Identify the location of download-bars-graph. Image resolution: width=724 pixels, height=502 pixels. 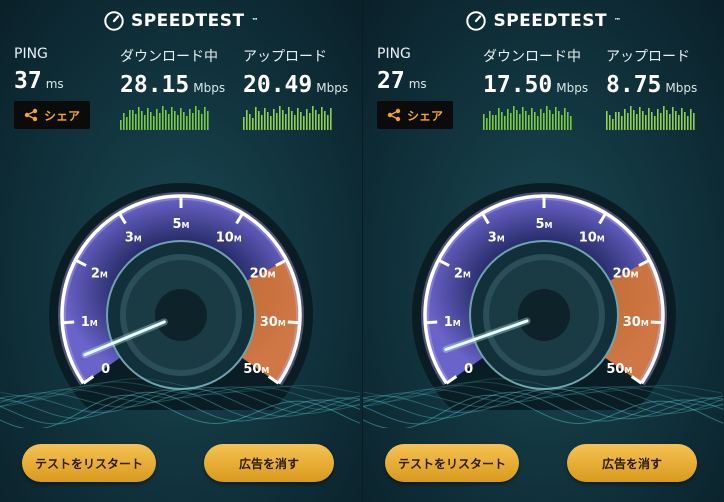
(527, 118).